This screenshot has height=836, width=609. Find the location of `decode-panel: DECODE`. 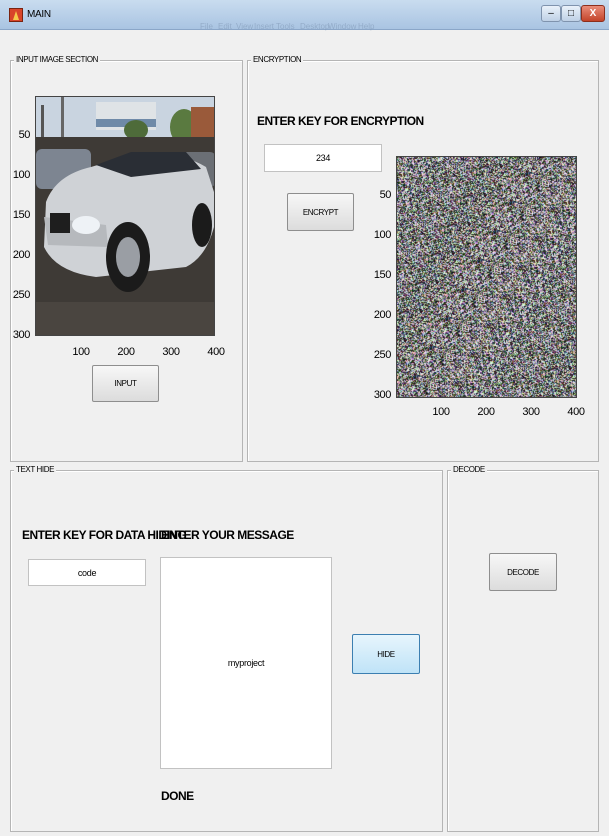

decode-panel: DECODE is located at coordinates (523, 648).